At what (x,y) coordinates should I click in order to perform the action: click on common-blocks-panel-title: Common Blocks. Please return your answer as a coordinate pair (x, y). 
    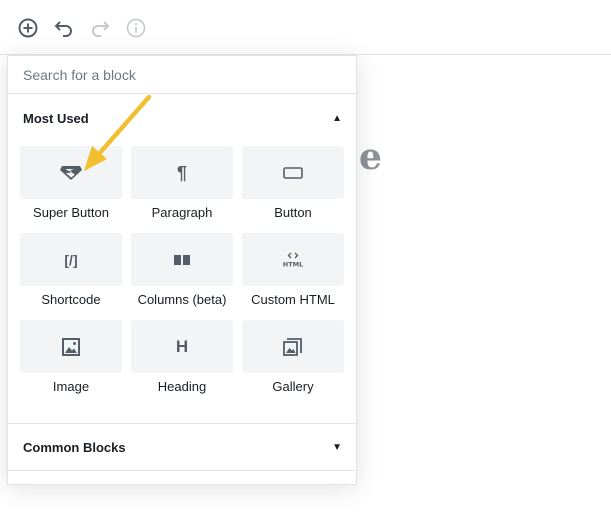
    Looking at the image, I should click on (74, 447).